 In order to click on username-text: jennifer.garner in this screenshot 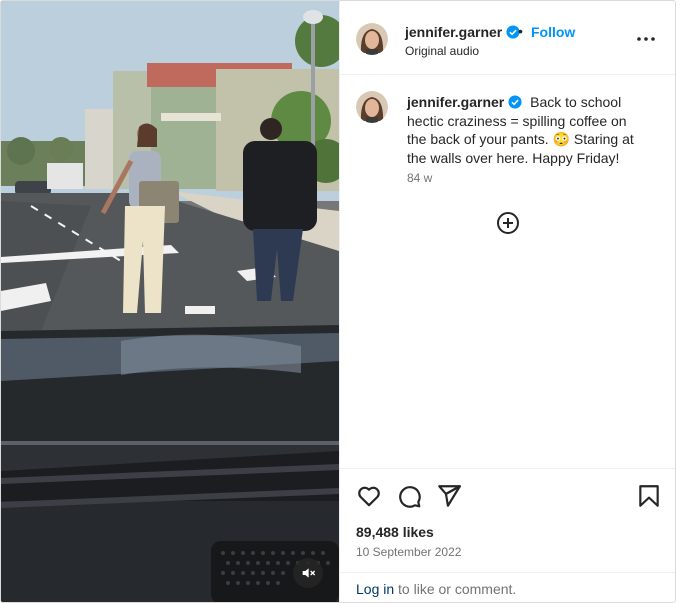, I will do `click(453, 32)`.